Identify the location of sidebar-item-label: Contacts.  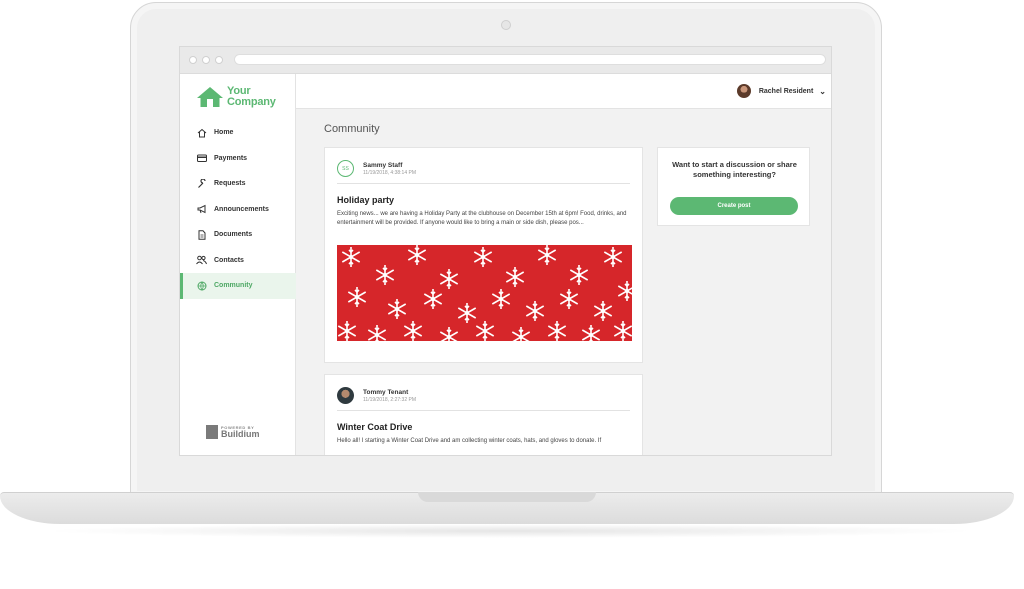
(229, 260).